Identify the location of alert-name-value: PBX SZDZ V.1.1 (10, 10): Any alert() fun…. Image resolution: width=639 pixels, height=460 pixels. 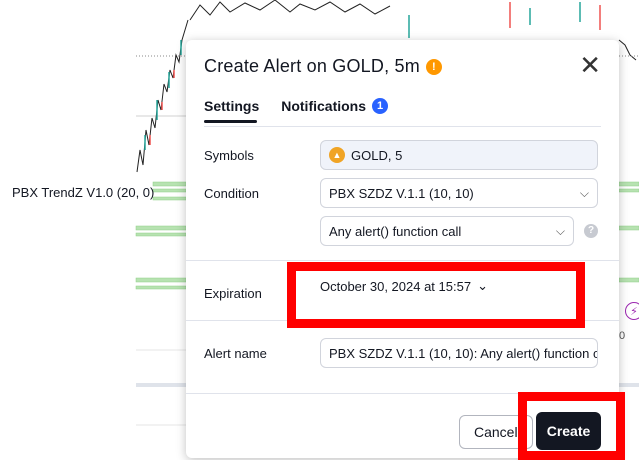
(463, 353).